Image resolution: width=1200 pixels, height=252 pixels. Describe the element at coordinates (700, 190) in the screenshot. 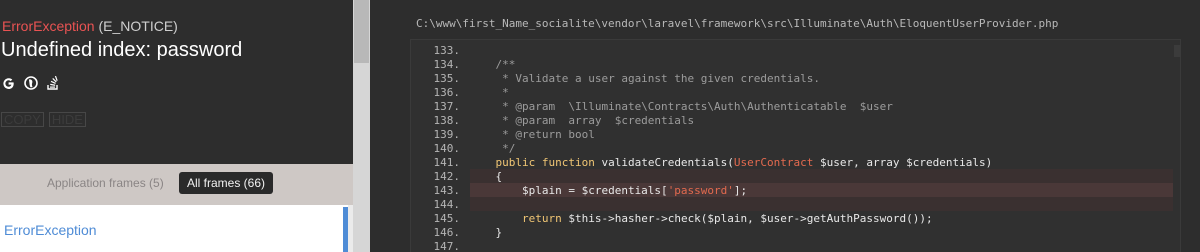

I see `code-token: 'password'` at that location.